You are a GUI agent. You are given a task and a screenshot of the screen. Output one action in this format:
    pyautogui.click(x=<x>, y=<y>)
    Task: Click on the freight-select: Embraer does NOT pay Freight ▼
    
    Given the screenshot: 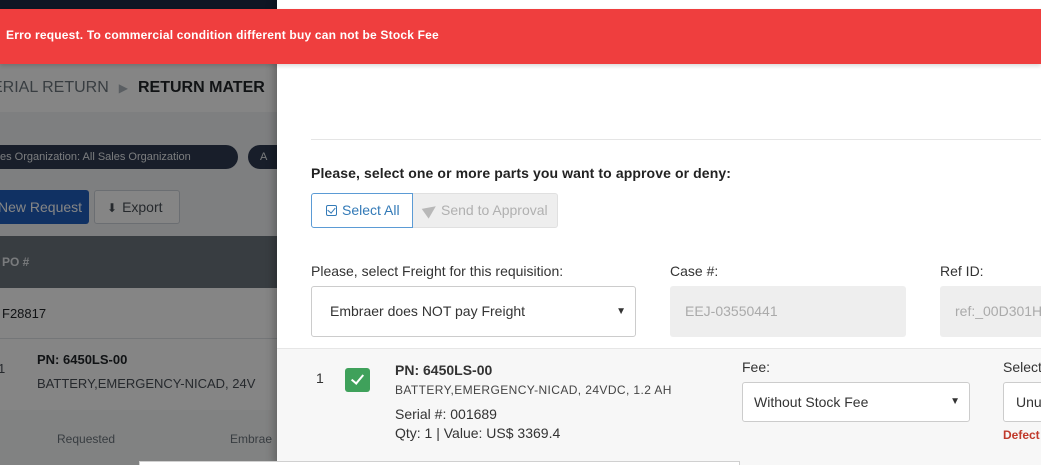 What is the action you would take?
    pyautogui.click(x=473, y=311)
    